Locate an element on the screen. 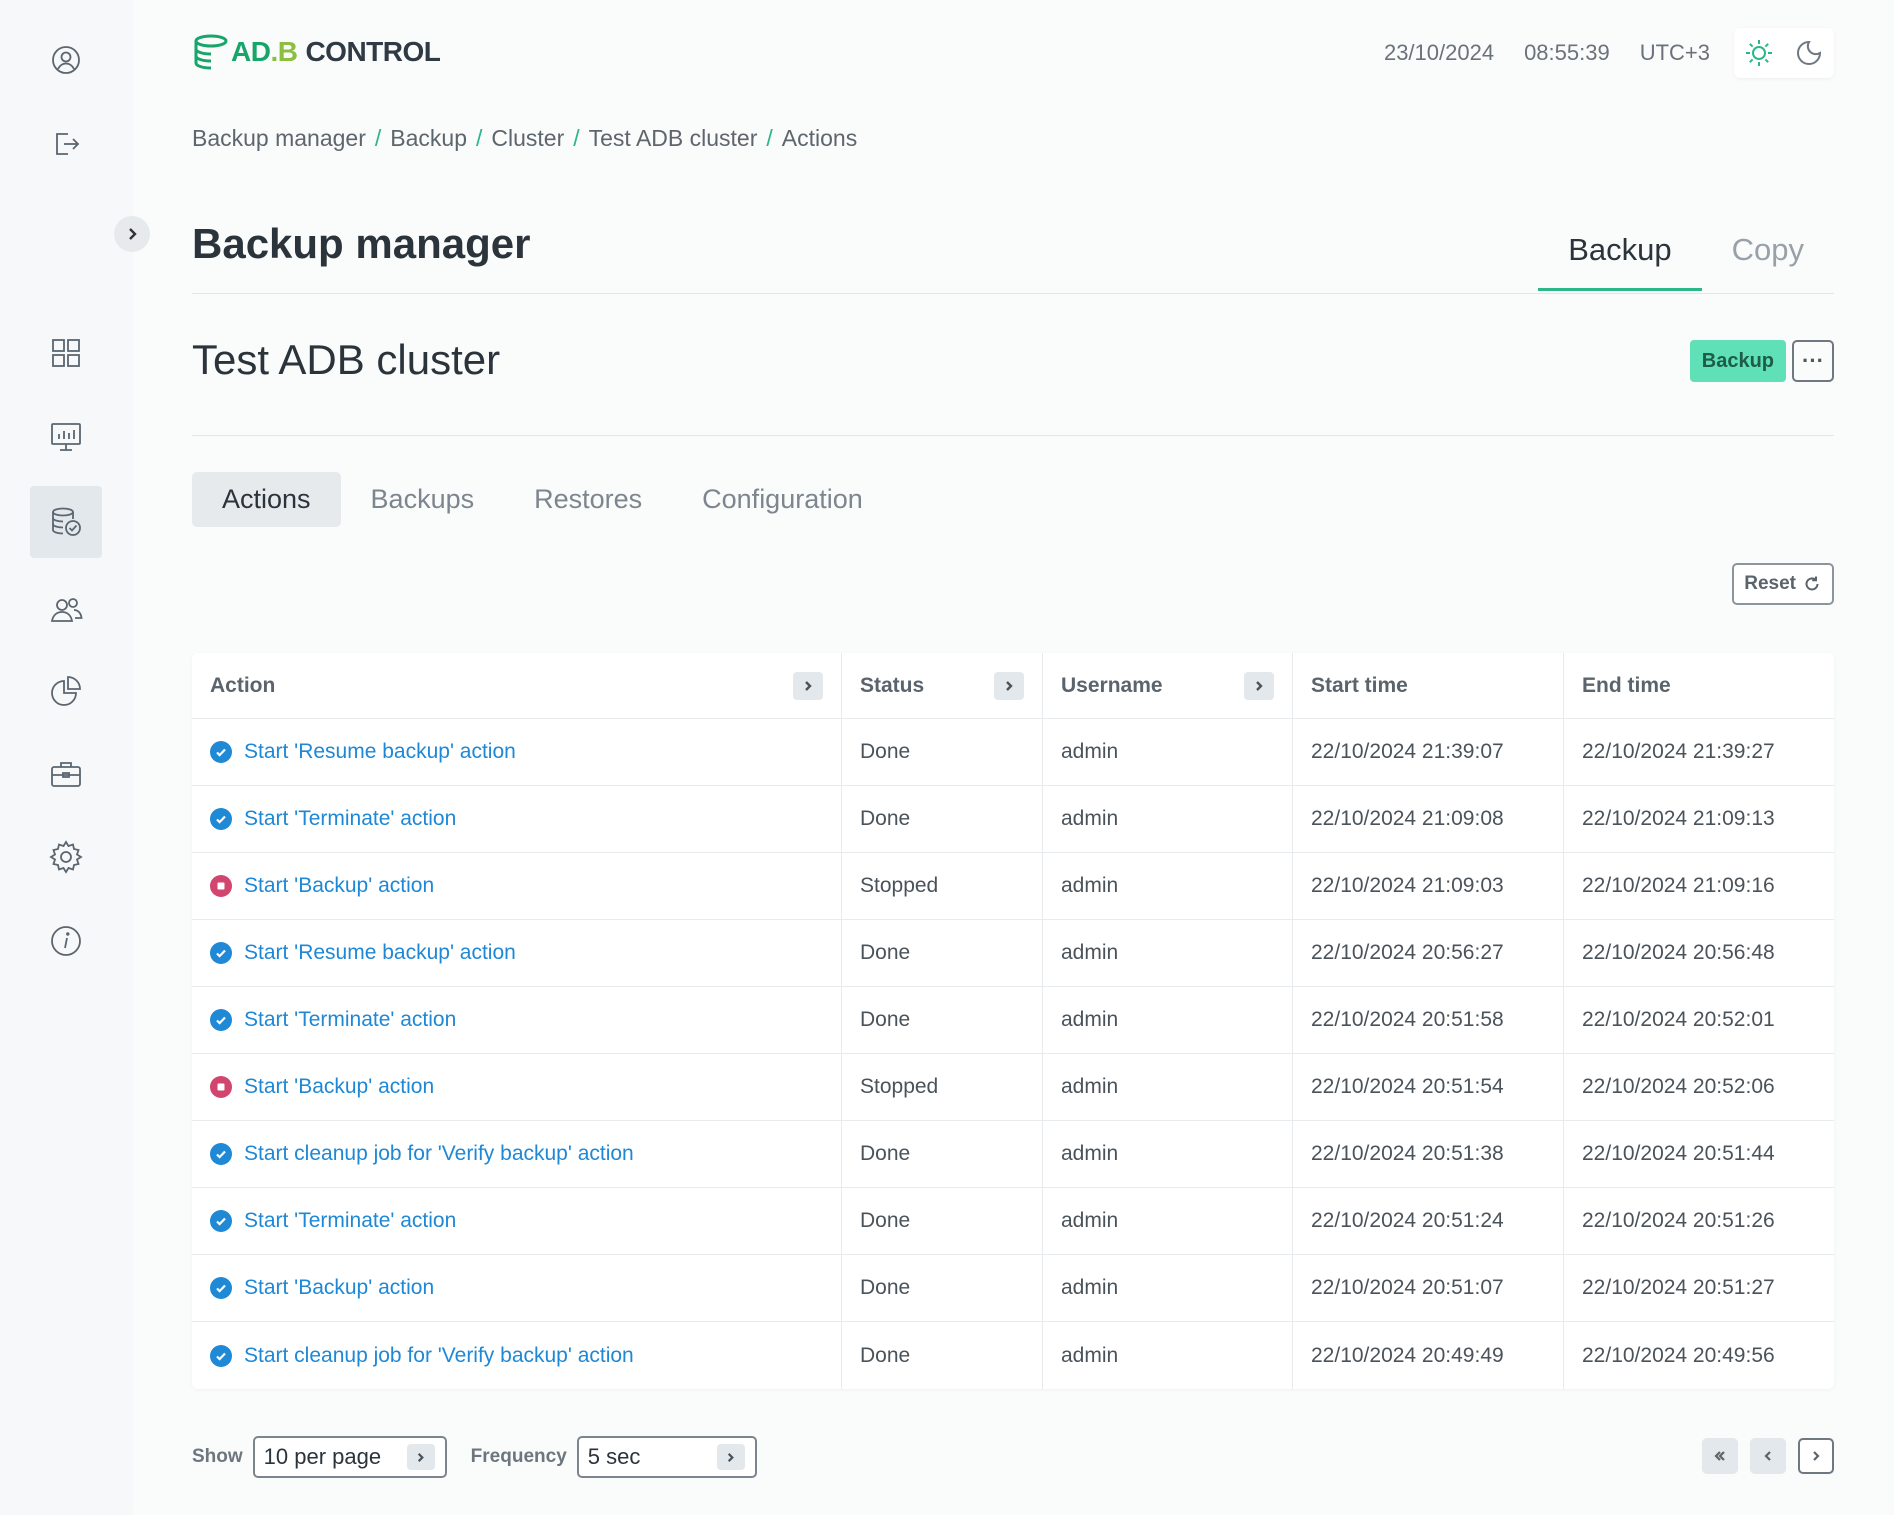  user-profile-icon is located at coordinates (66, 60).